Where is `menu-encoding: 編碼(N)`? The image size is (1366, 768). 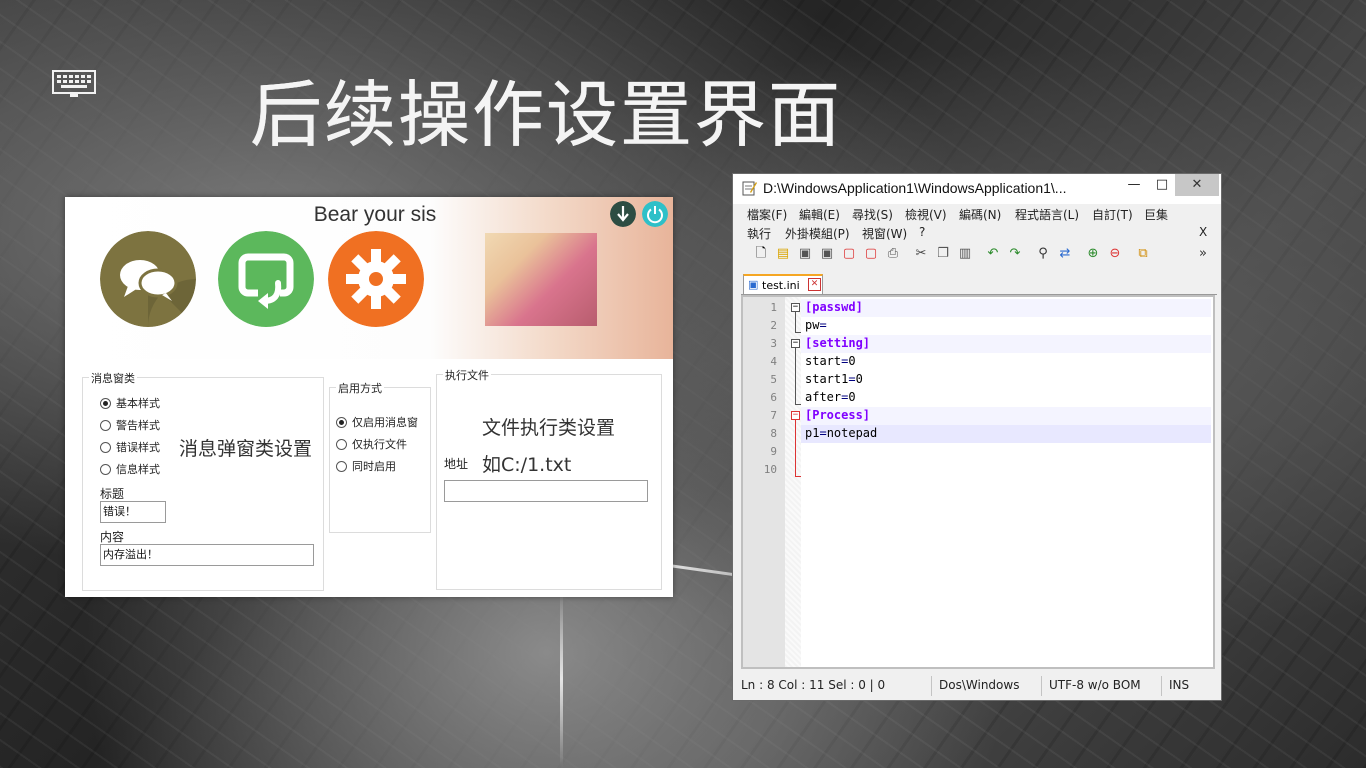
menu-encoding: 編碼(N) is located at coordinates (980, 214).